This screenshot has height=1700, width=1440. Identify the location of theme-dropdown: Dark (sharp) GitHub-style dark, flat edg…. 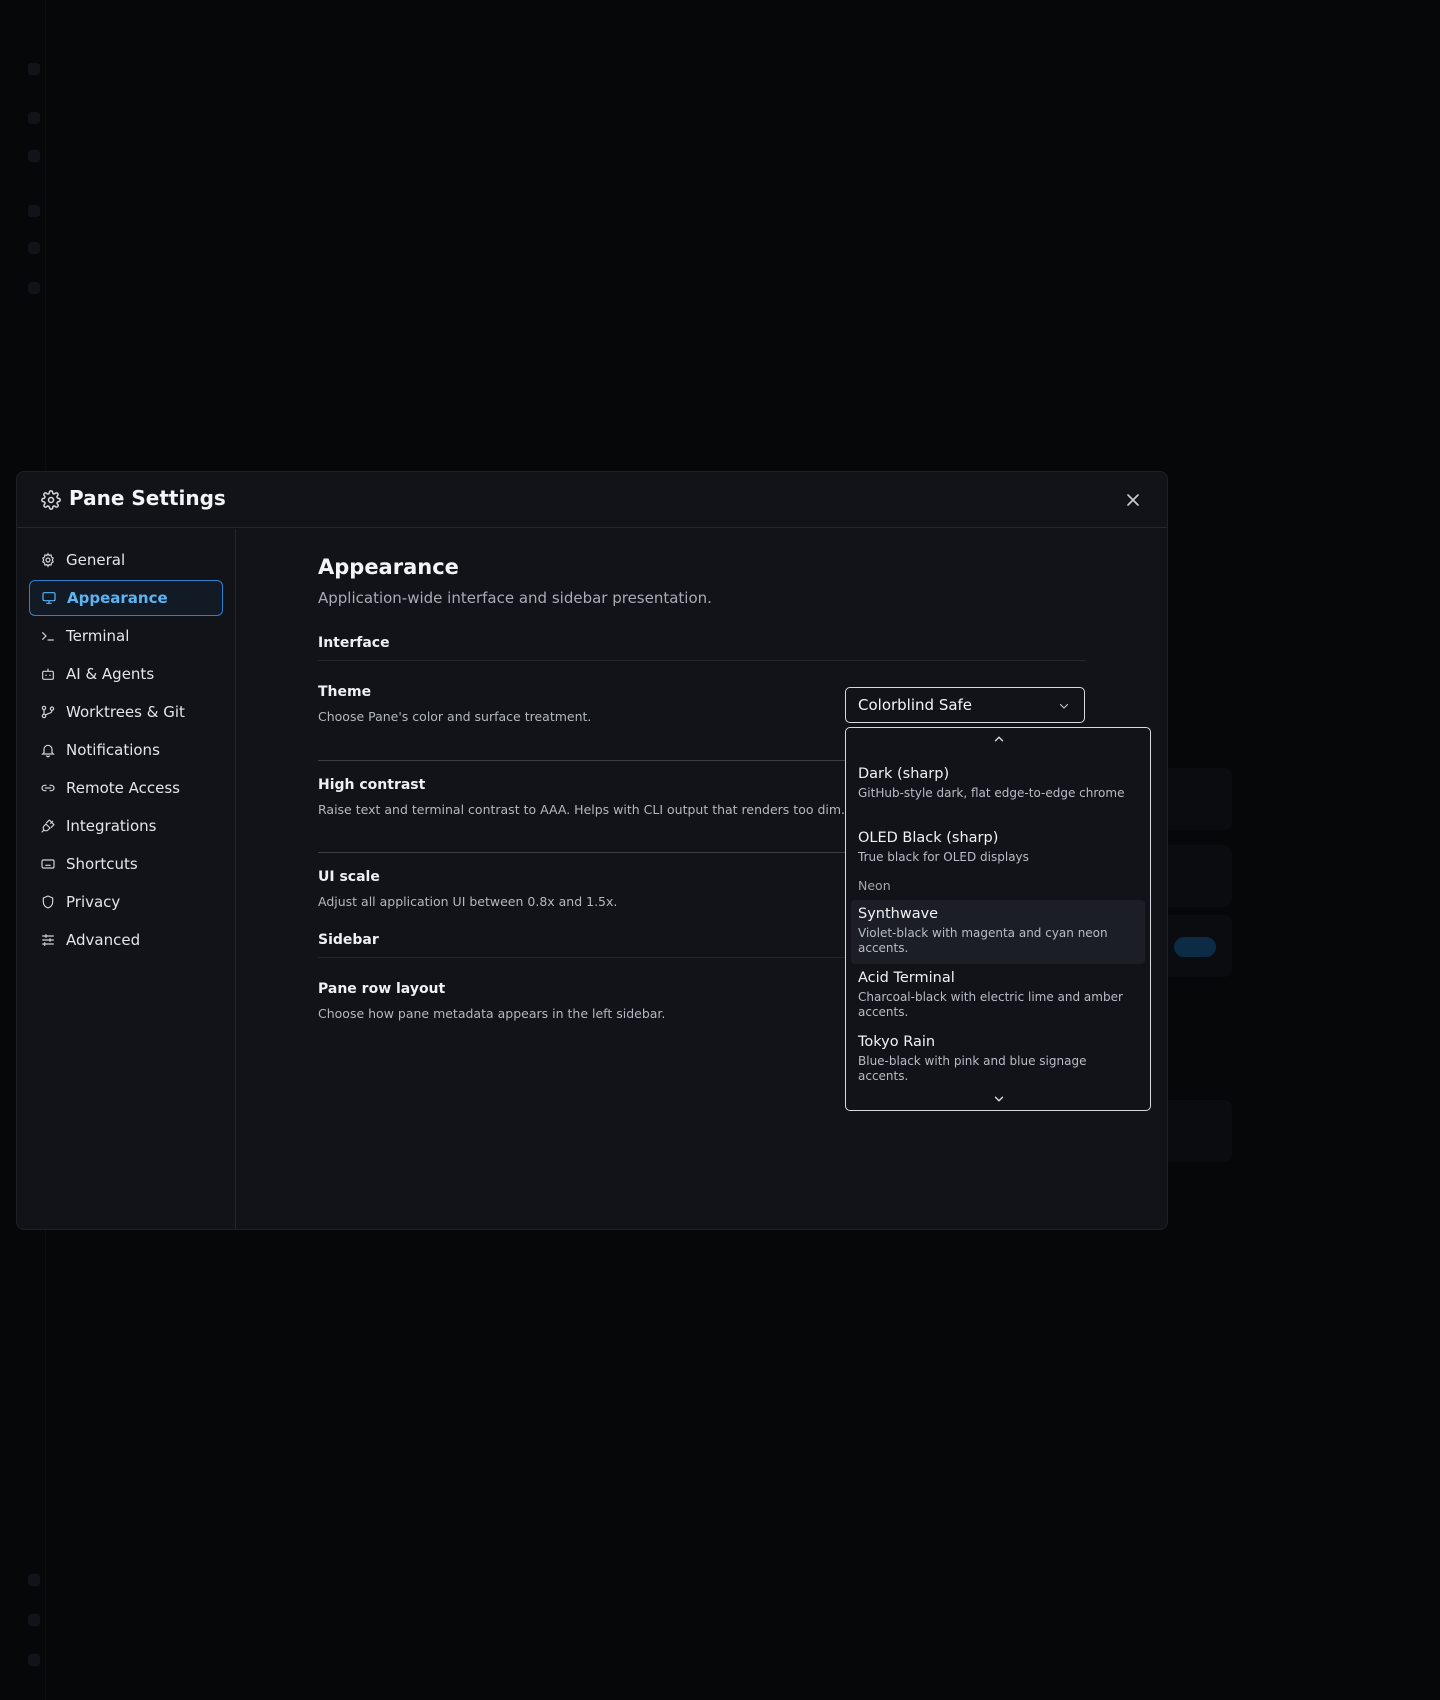
(998, 919).